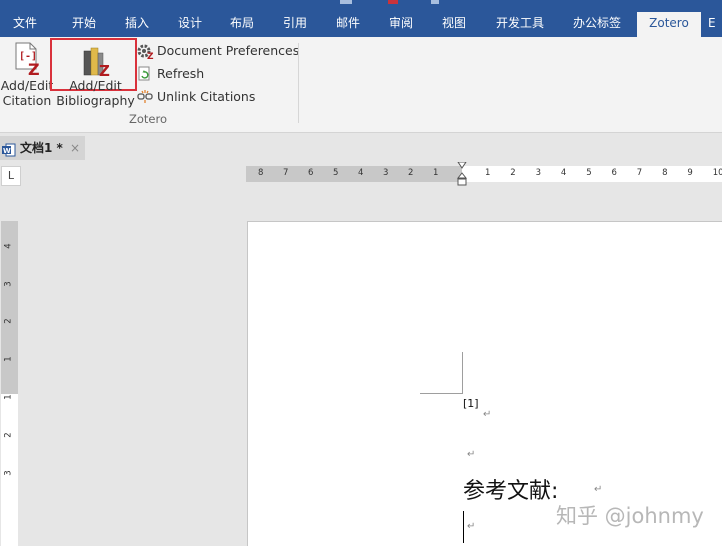  I want to click on svg-text: W, so click(7, 151).